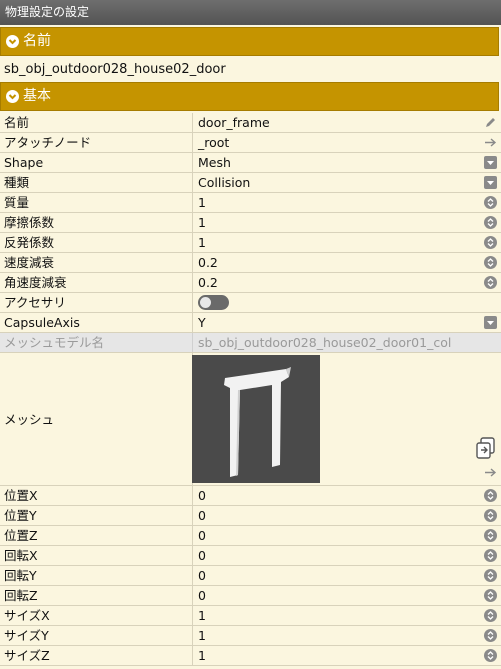 The image size is (501, 669). Describe the element at coordinates (96, 515) in the screenshot. I see `property-label: 位置Y` at that location.